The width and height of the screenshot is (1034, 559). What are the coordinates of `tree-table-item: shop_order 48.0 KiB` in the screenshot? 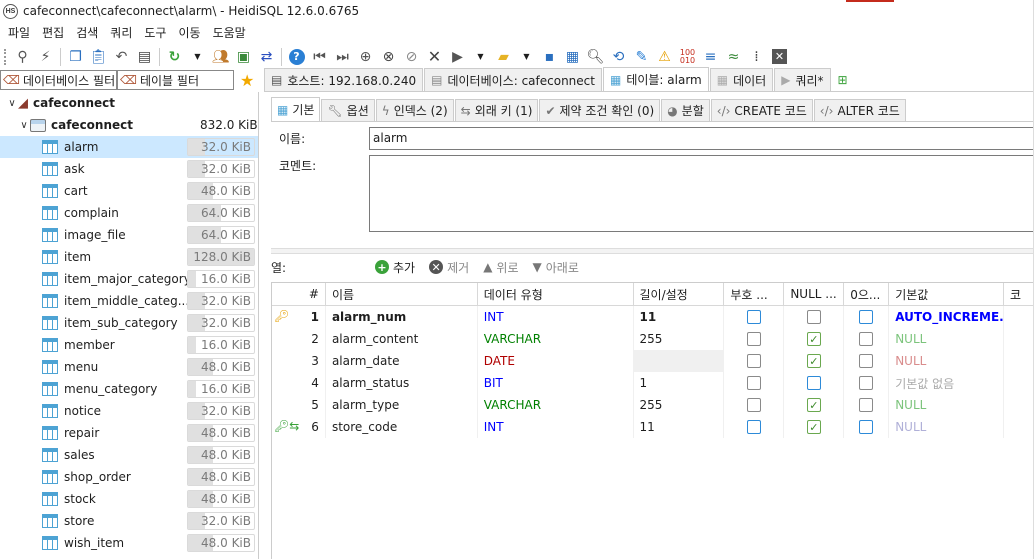 It's located at (129, 477).